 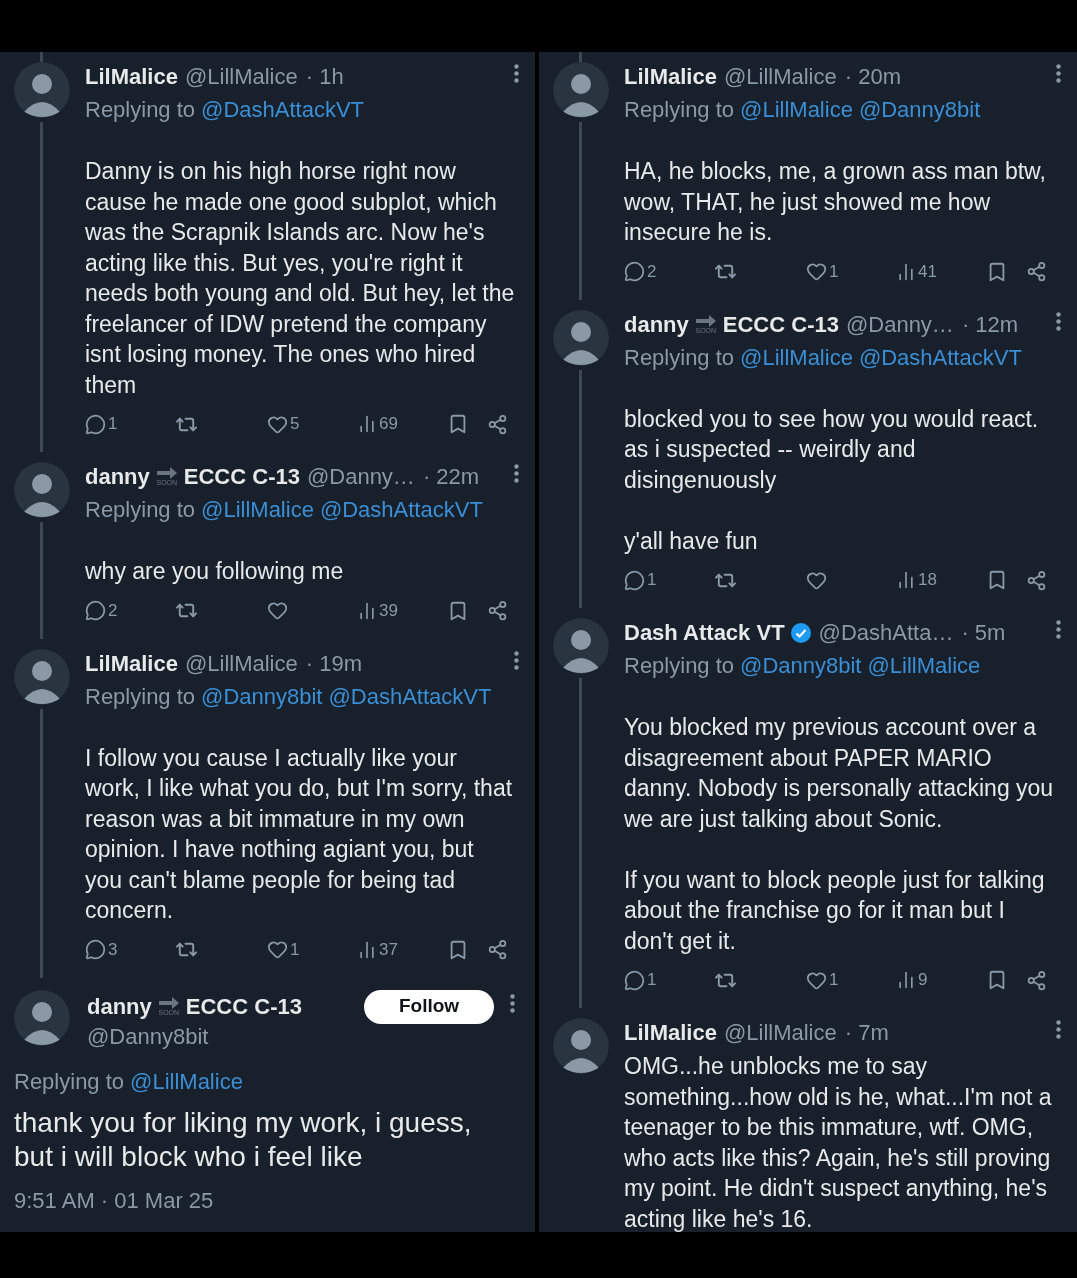 What do you see at coordinates (835, 910) in the screenshot?
I see `post-text: If you want to block people just for talking about the franchise go for it man but I don't get it.` at bounding box center [835, 910].